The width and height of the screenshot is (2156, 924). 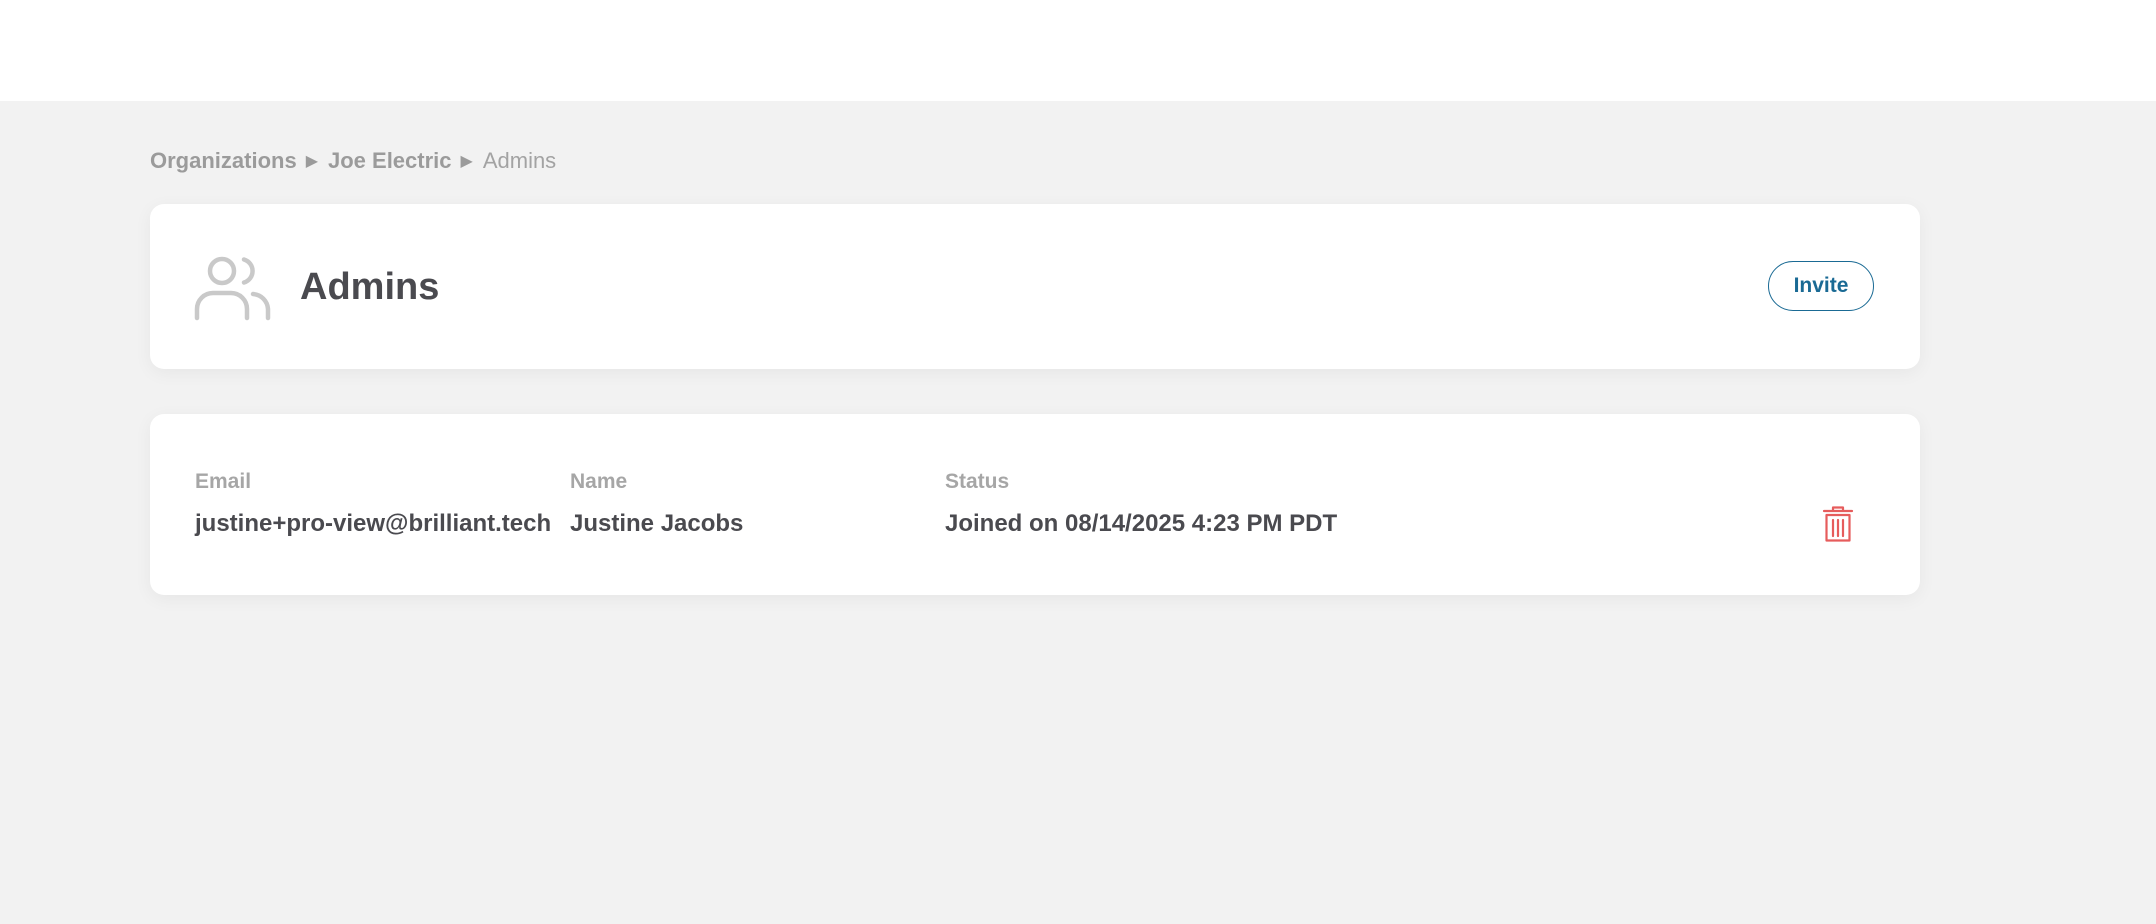 I want to click on delete-admin-trash-icon, so click(x=1838, y=524).